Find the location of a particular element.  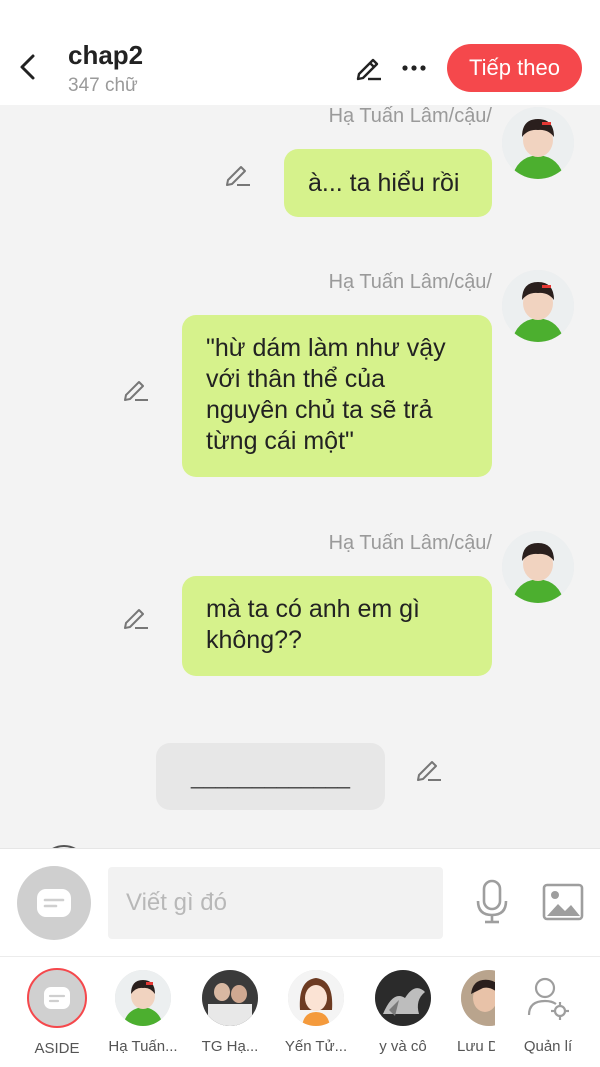

narration-text: _____________ is located at coordinates (270, 776).